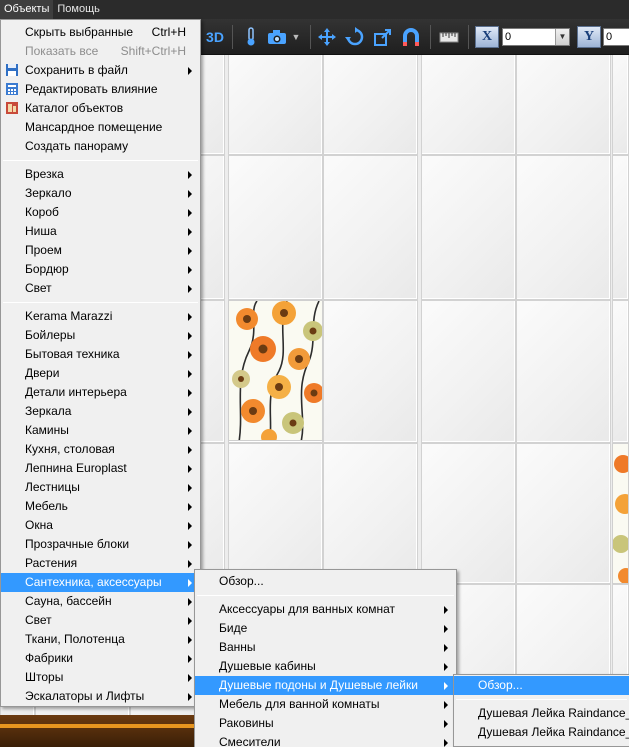  What do you see at coordinates (100, 487) in the screenshot?
I see `menu-item-category: Лестницы` at bounding box center [100, 487].